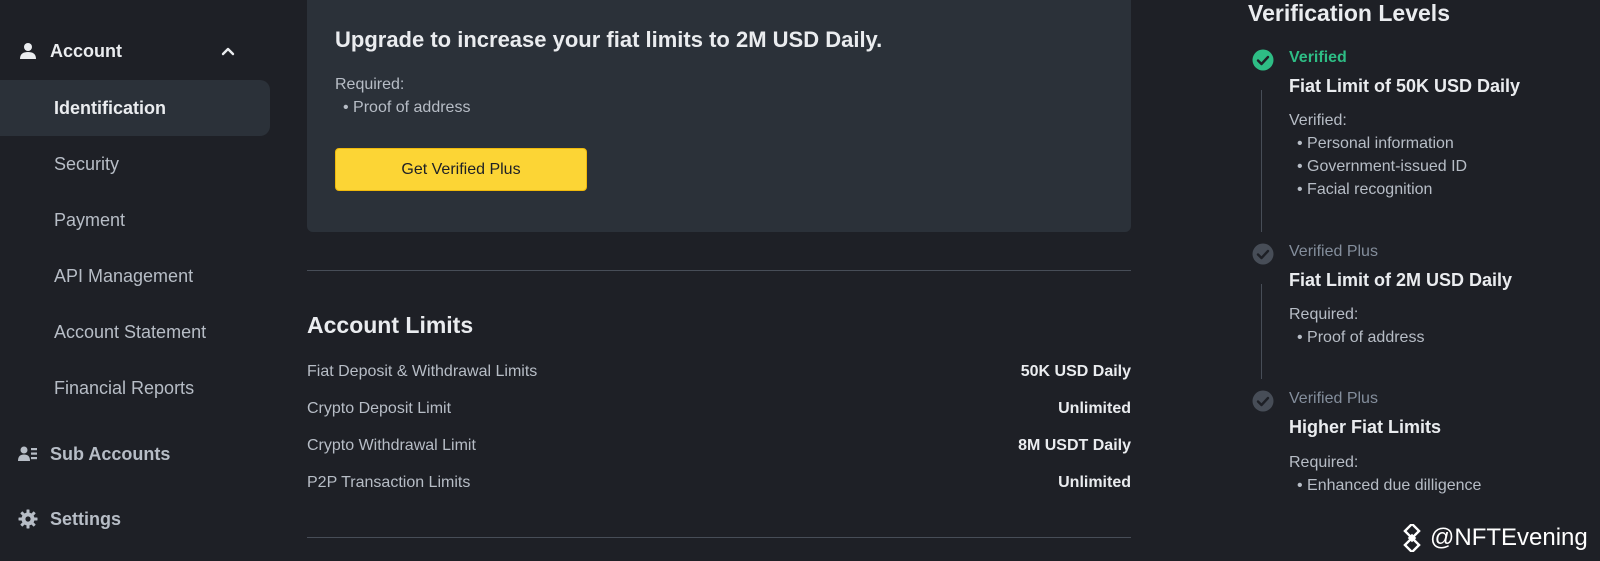 The image size is (1600, 561). I want to click on level-heading: Higher Fiat Limits, so click(1365, 427).